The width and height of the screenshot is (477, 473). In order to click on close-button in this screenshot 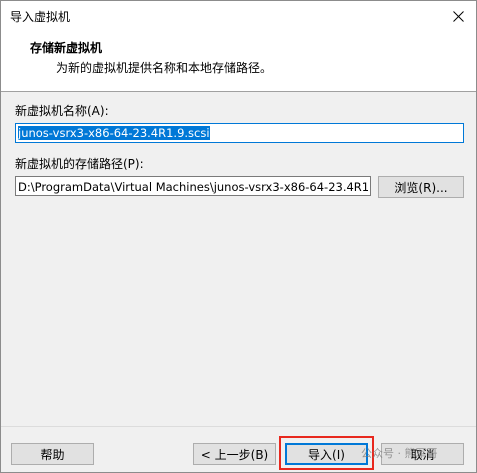, I will do `click(458, 16)`.